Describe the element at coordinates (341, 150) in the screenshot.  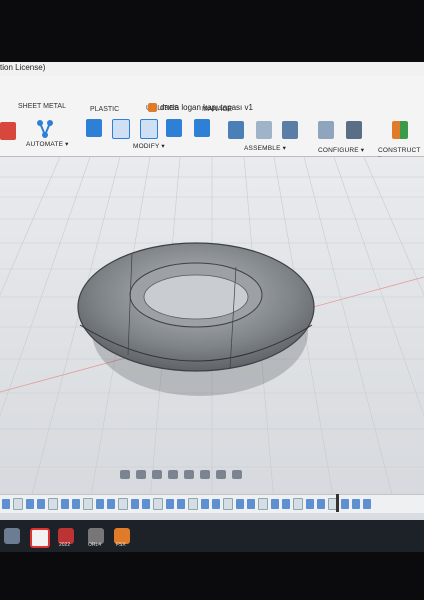
I see `group-configure: CONFIGURE ▾` at that location.